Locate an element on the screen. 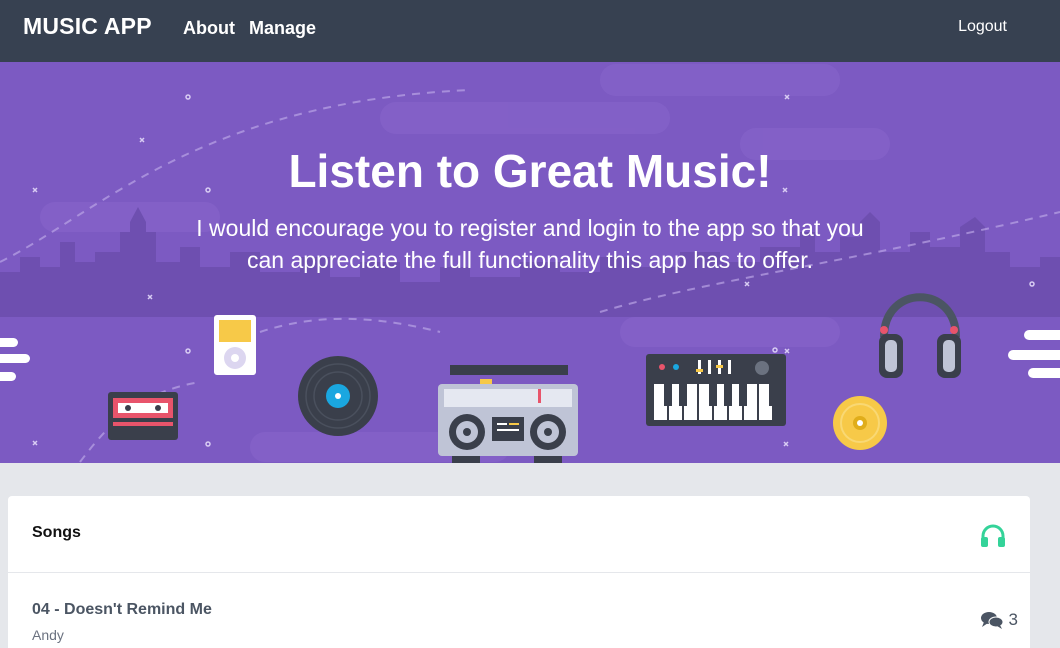 This screenshot has width=1060, height=648. comment-count: 3 is located at coordinates (999, 620).